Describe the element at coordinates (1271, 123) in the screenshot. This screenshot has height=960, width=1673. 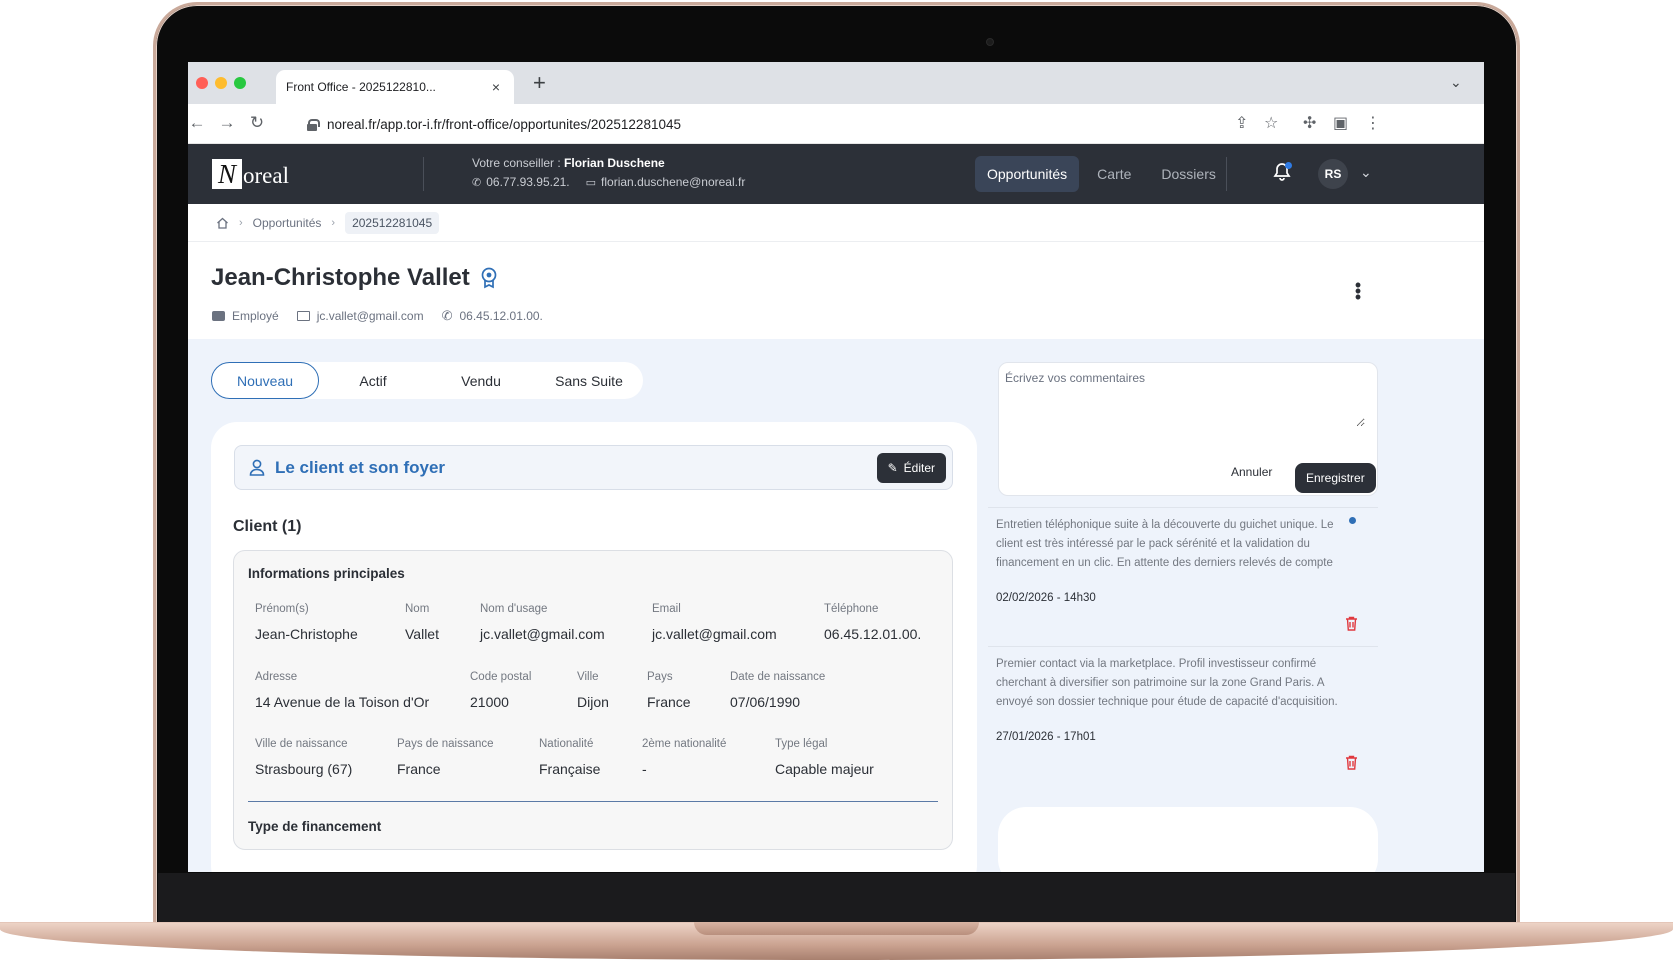
I see `bookmark-star-icon: ☆` at that location.